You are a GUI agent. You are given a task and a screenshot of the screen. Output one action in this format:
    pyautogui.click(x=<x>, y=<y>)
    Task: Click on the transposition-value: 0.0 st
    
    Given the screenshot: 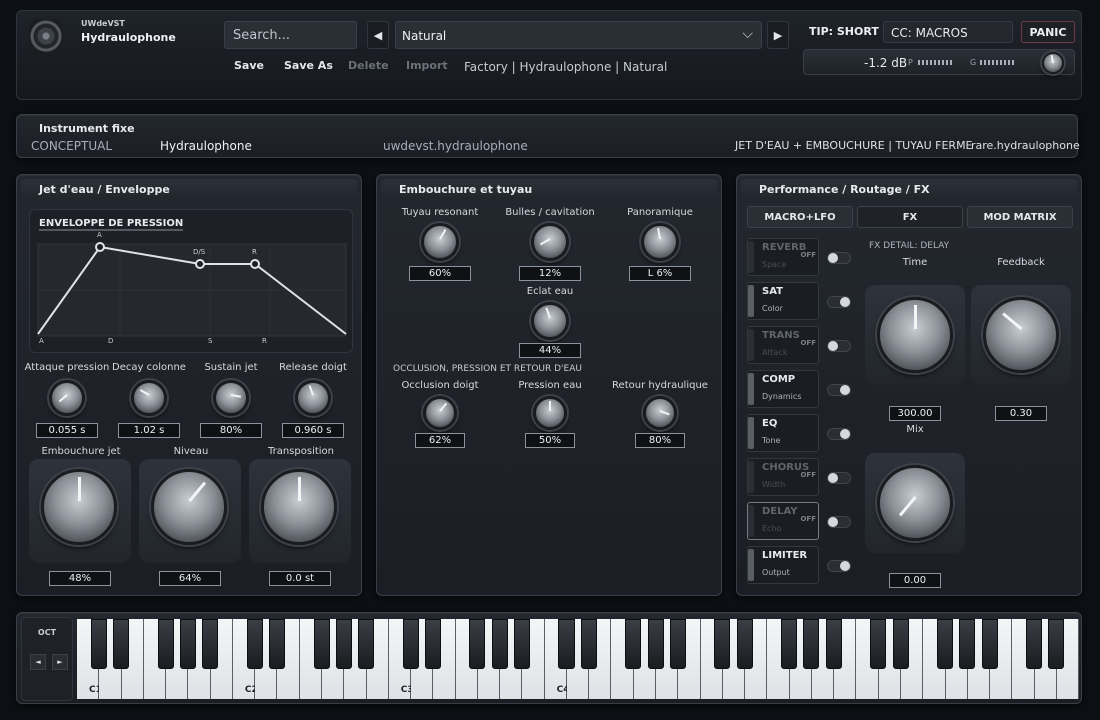 What is the action you would take?
    pyautogui.click(x=300, y=578)
    